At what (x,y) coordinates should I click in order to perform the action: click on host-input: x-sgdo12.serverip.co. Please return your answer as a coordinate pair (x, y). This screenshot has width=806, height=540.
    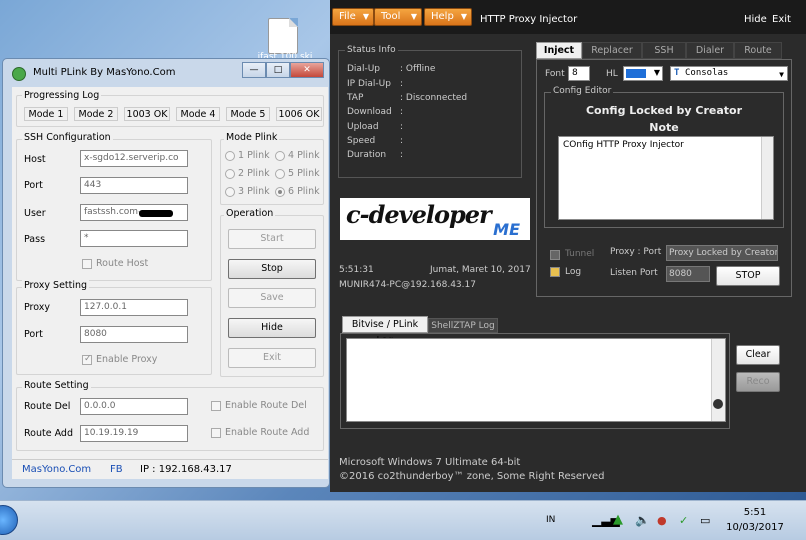
    Looking at the image, I should click on (134, 158).